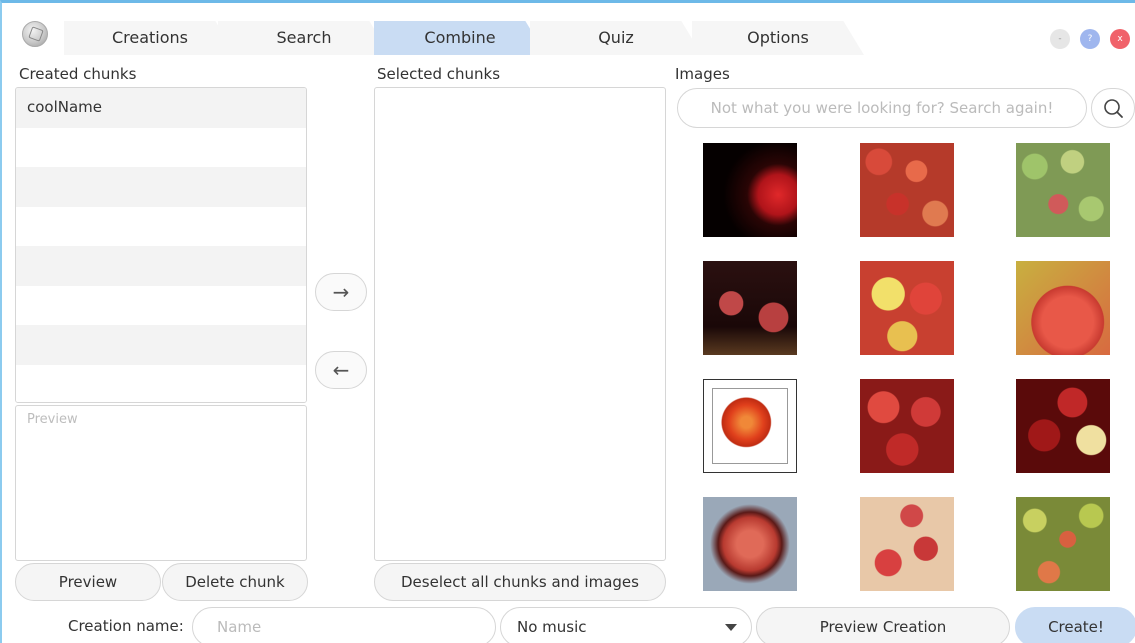 The image size is (1135, 643). I want to click on search-icon, so click(1113, 108).